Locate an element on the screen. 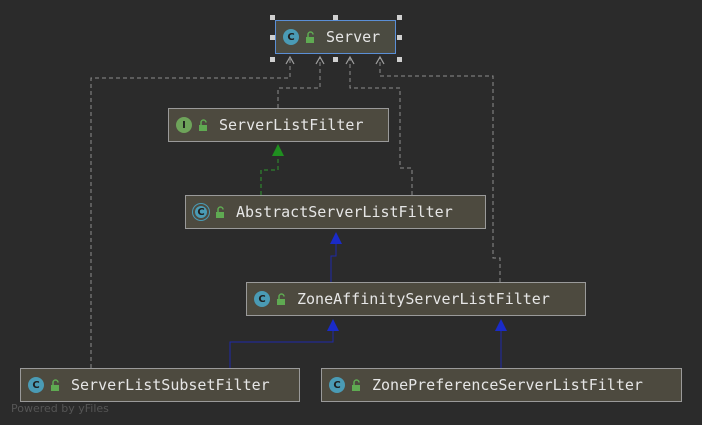  edge-zoneaffinity-to-server is located at coordinates (440, 170).